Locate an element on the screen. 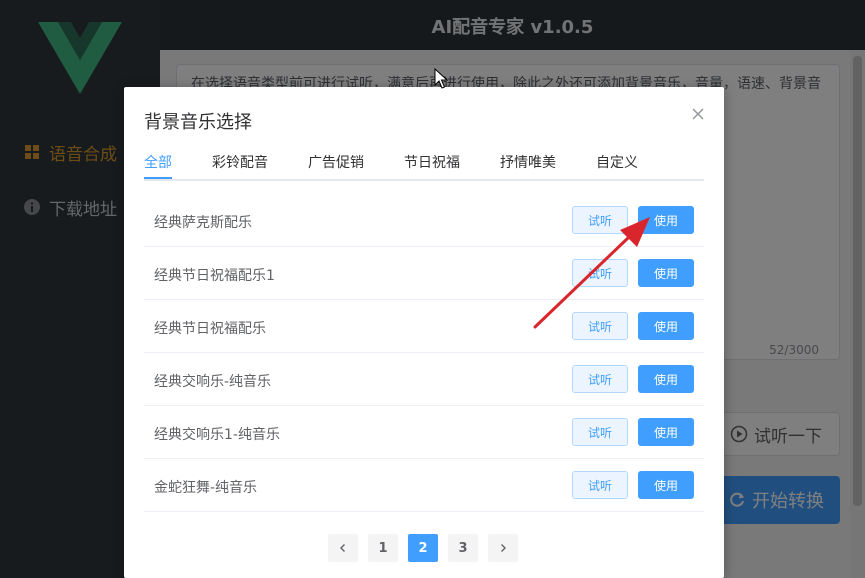  prev-page-button is located at coordinates (343, 548).